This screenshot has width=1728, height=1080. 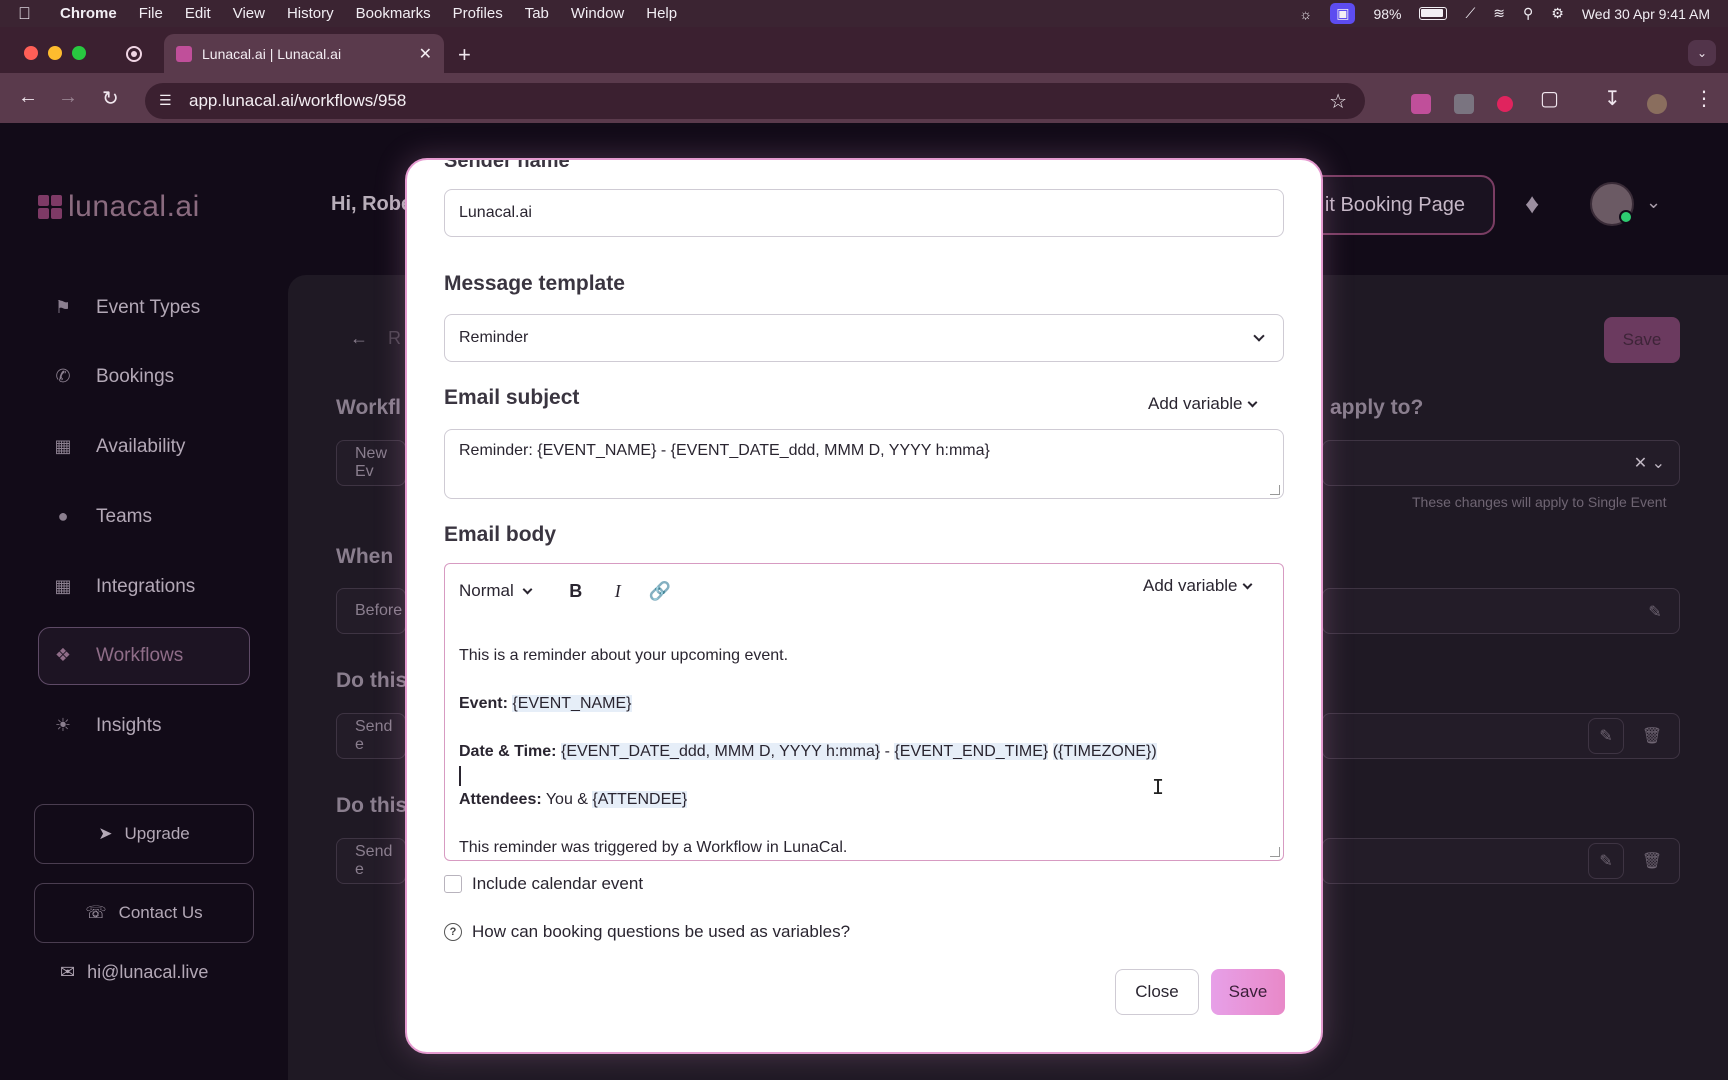 What do you see at coordinates (110, 98) in the screenshot?
I see `reload-icon: ↻` at bounding box center [110, 98].